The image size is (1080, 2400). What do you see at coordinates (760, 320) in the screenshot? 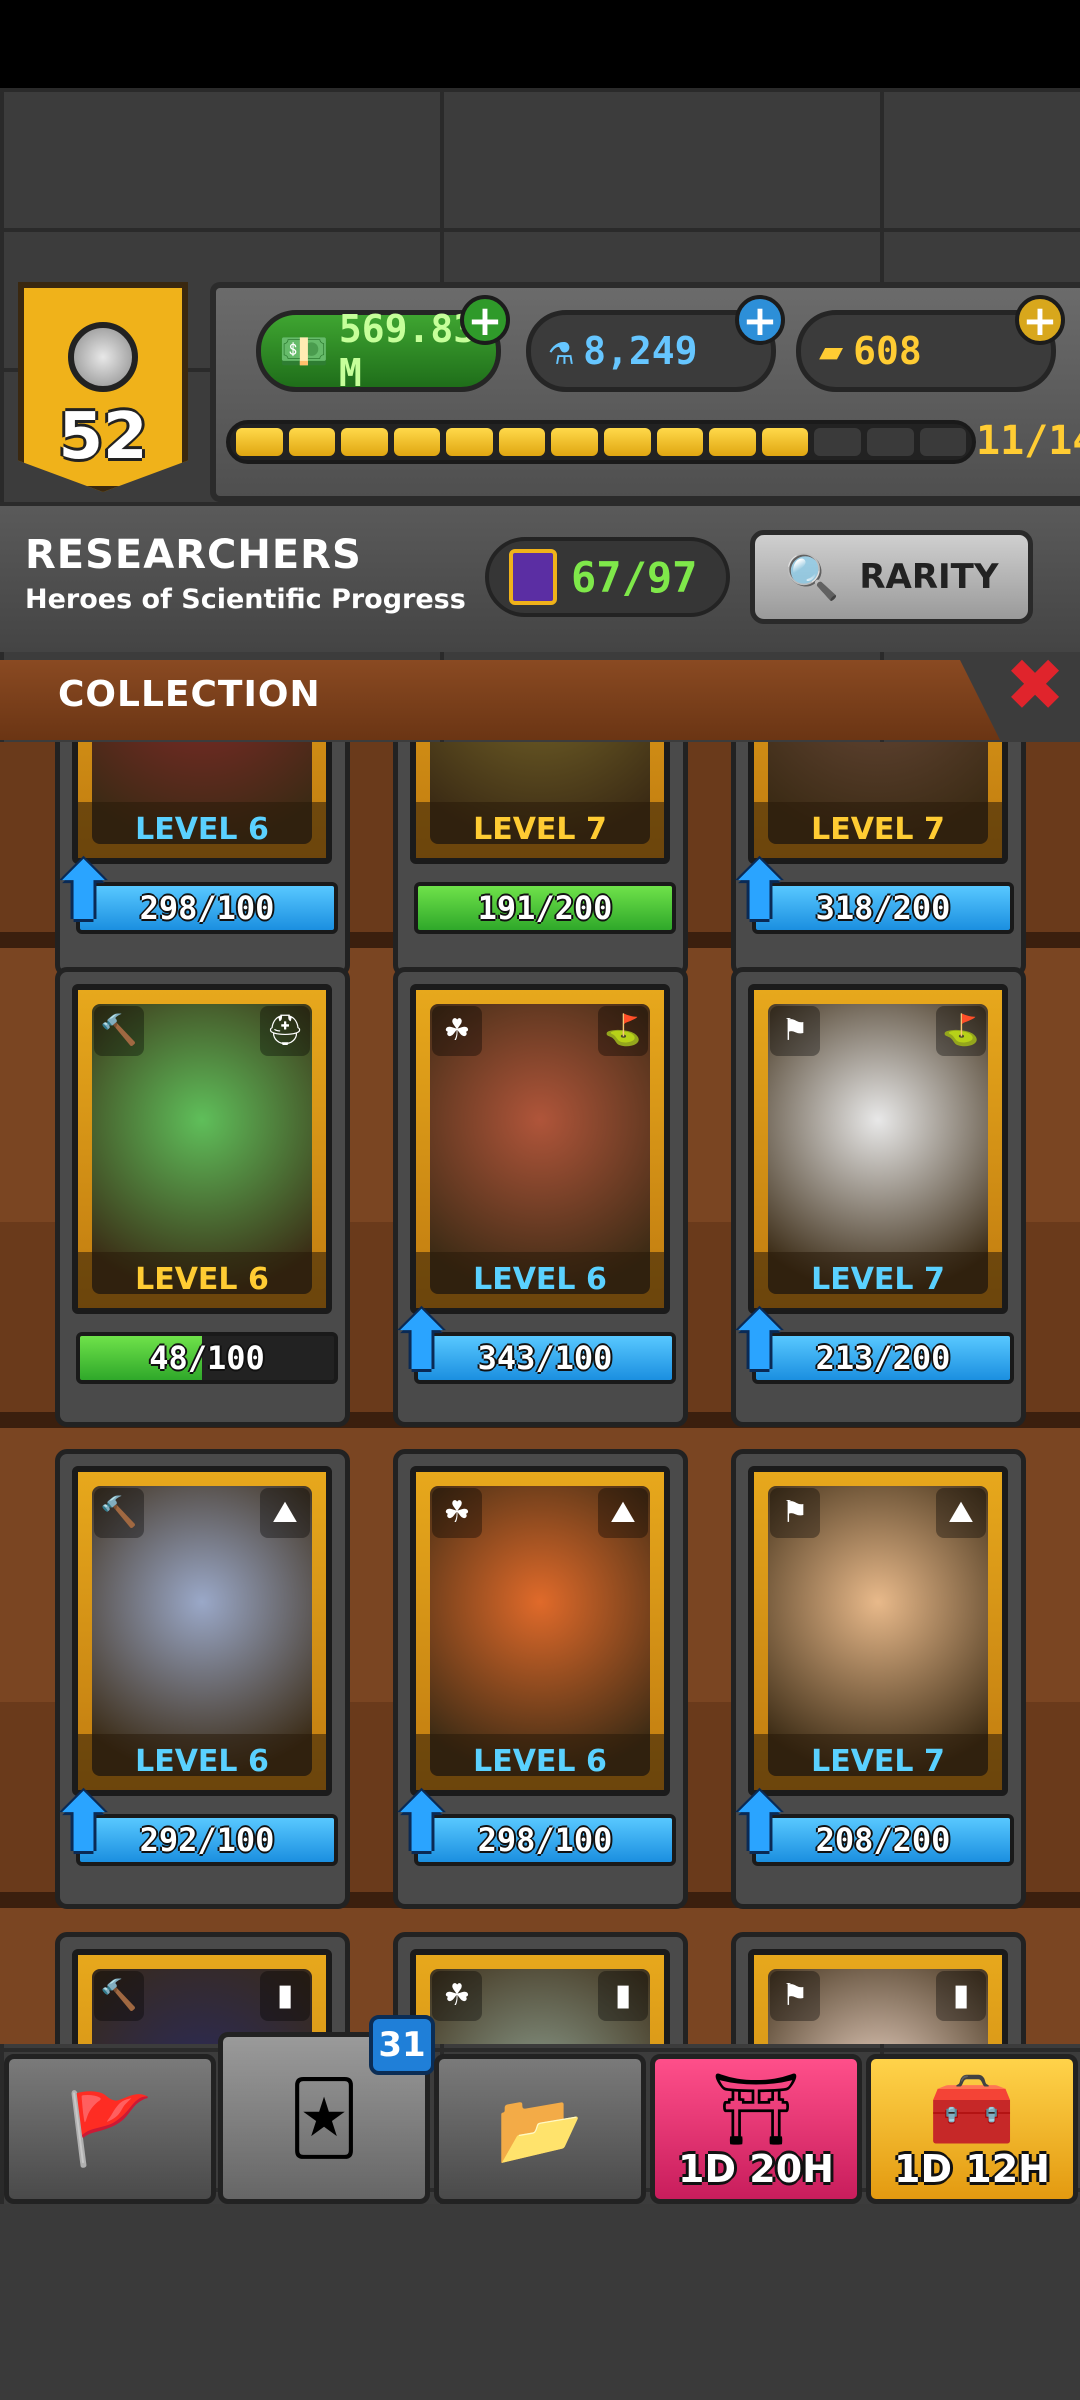
I see `add-science-button: +` at bounding box center [760, 320].